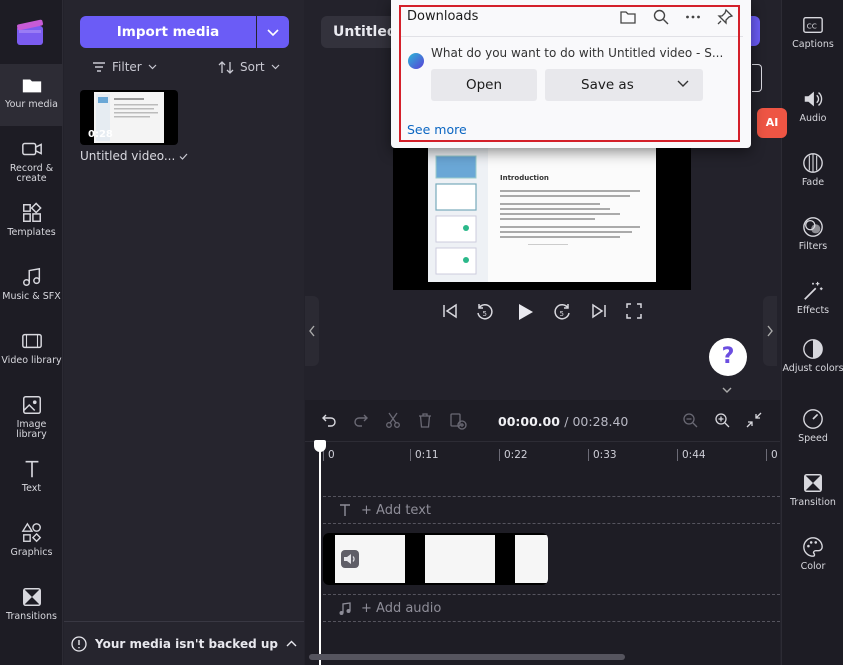 The image size is (843, 665). Describe the element at coordinates (812, 106) in the screenshot. I see `prop-audio: Audio` at that location.